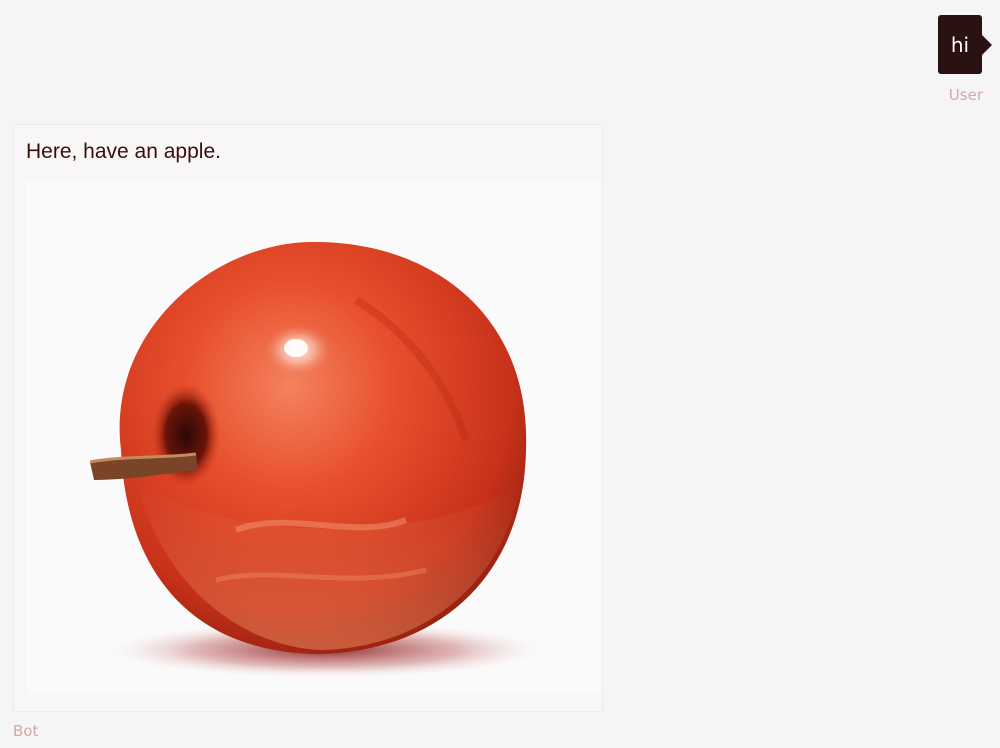  What do you see at coordinates (26, 731) in the screenshot?
I see `bot-sender-label: Bot` at bounding box center [26, 731].